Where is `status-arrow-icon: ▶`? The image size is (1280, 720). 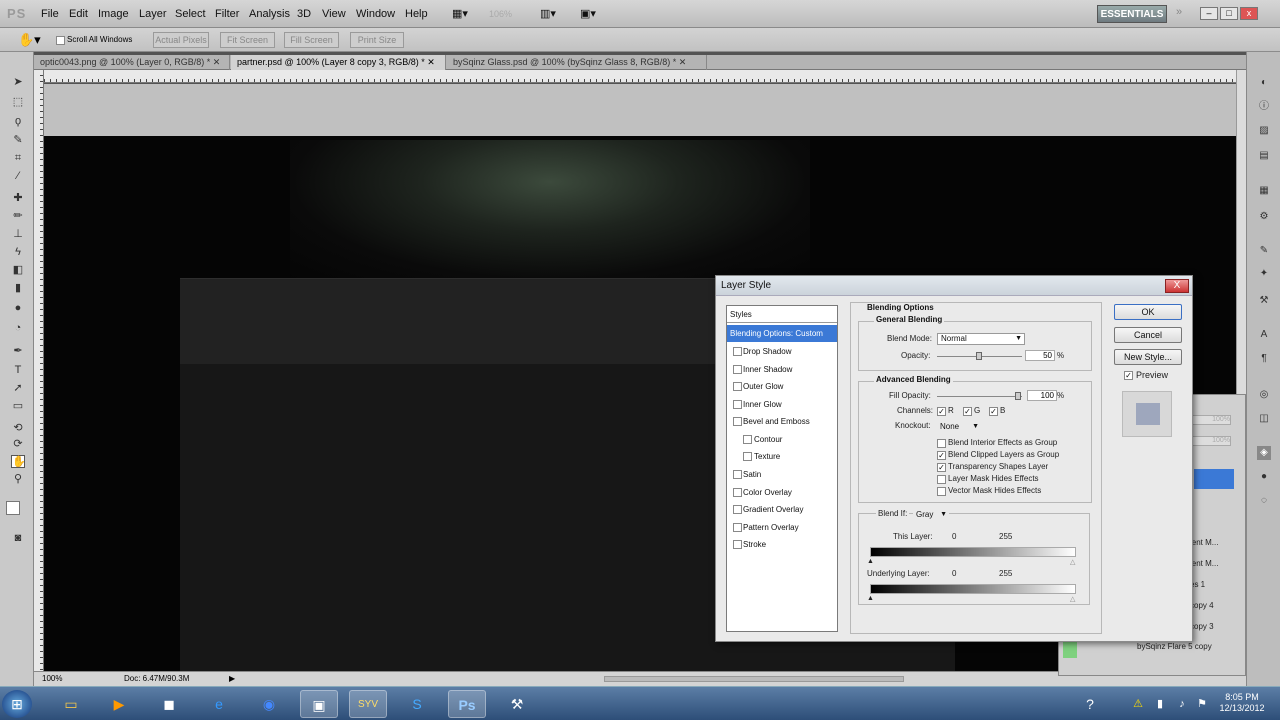 status-arrow-icon: ▶ is located at coordinates (232, 679).